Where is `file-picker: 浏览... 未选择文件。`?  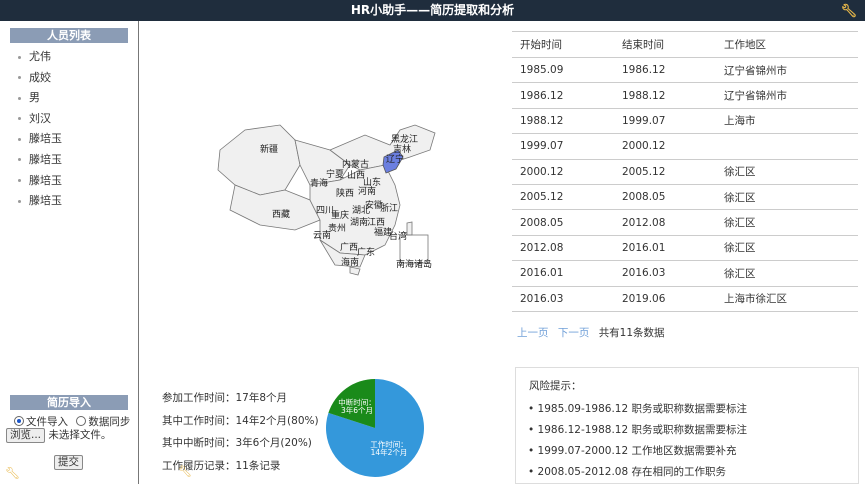
file-picker: 浏览... 未选择文件。 is located at coordinates (58, 435).